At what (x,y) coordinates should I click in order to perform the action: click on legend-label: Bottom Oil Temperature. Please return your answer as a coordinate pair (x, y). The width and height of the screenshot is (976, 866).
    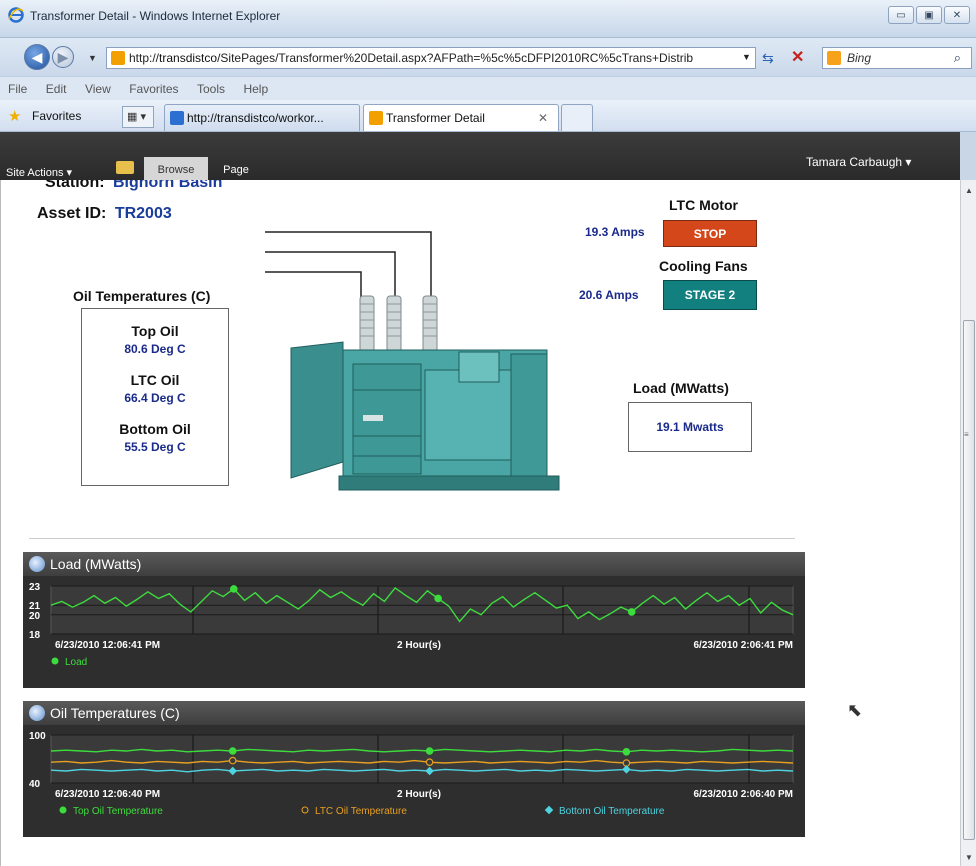
    Looking at the image, I should click on (612, 811).